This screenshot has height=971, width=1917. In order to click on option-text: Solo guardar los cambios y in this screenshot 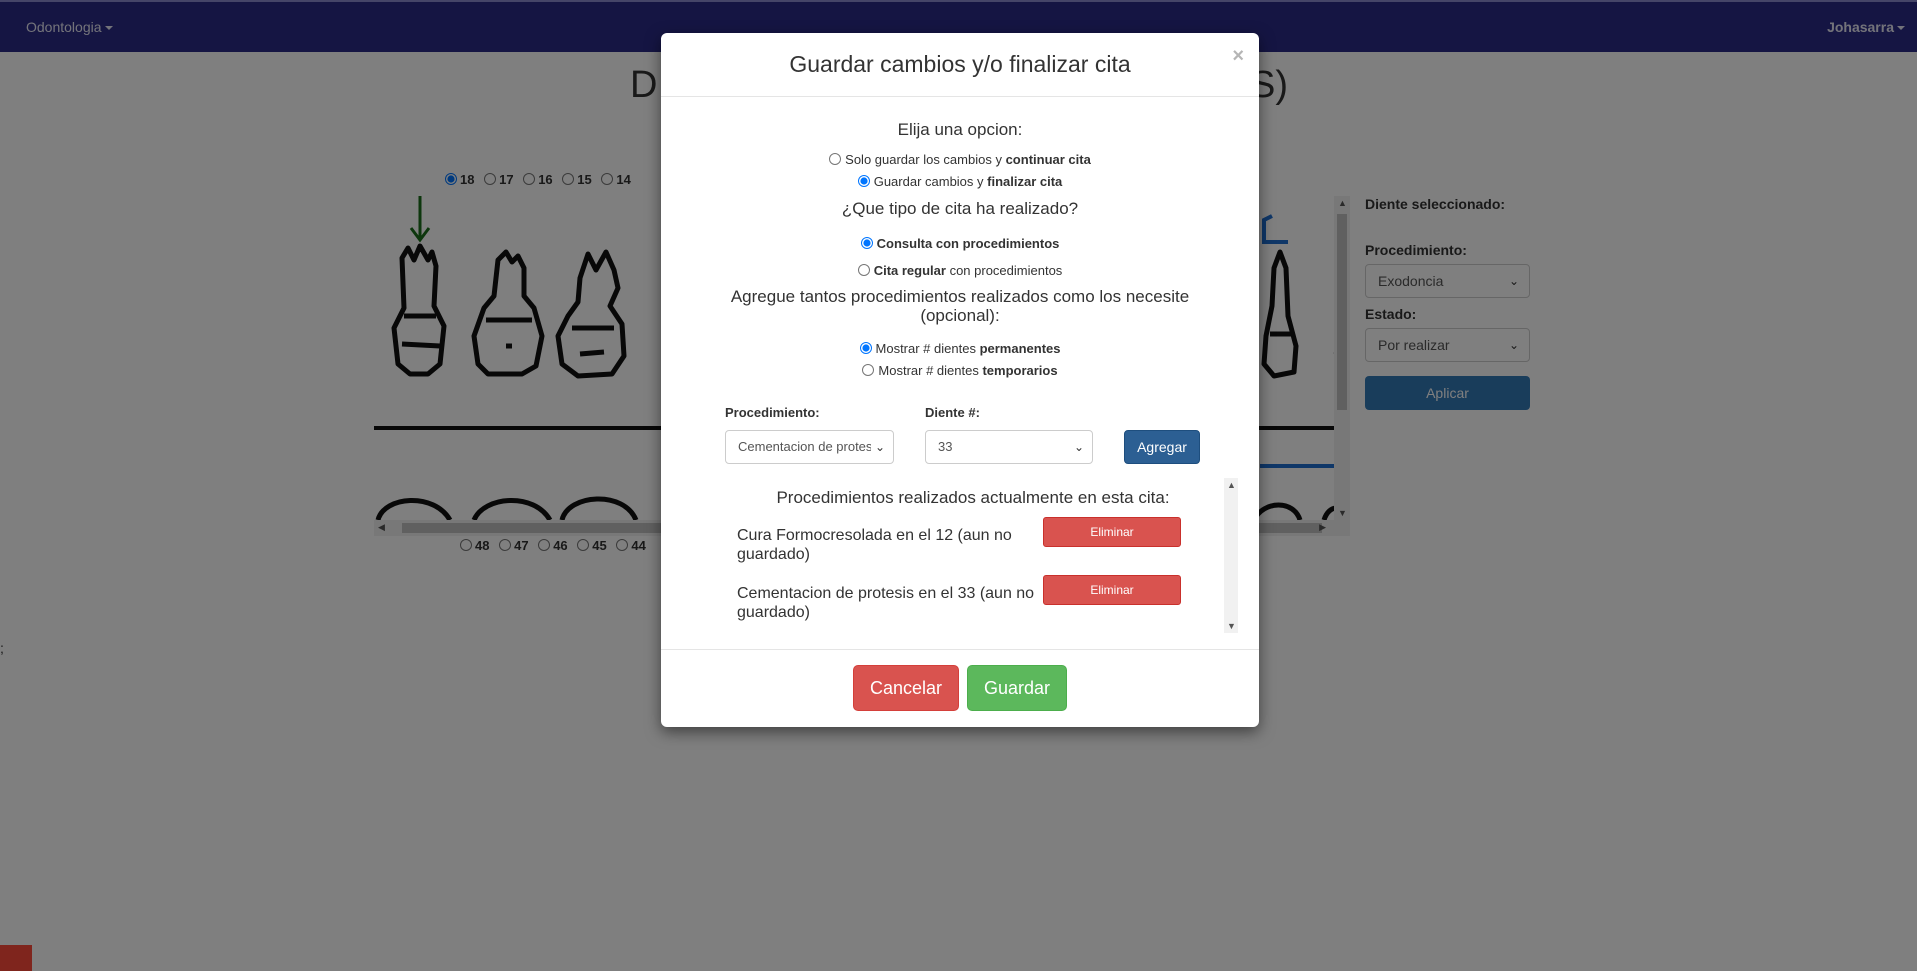, I will do `click(925, 159)`.